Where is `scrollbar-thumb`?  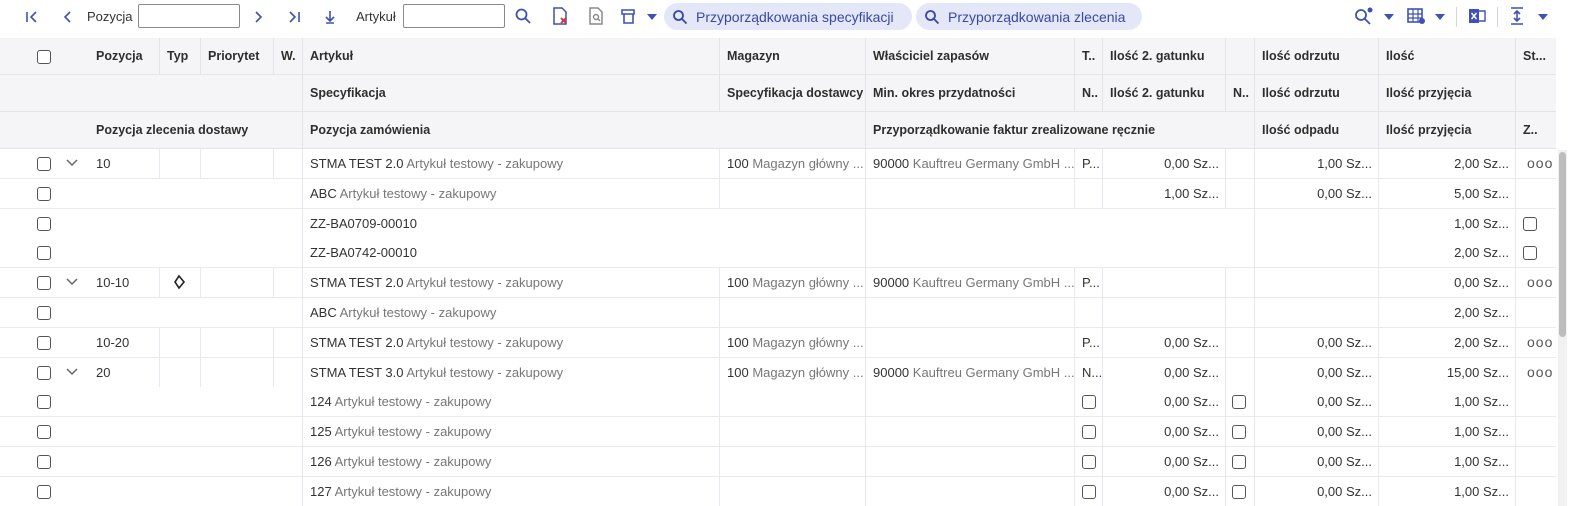 scrollbar-thumb is located at coordinates (1562, 244).